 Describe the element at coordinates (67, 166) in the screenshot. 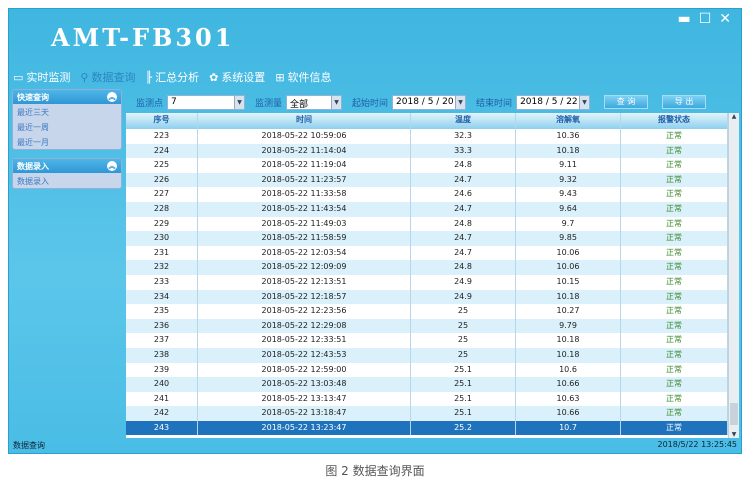

I see `panel-header: 数据录入 ︽` at that location.